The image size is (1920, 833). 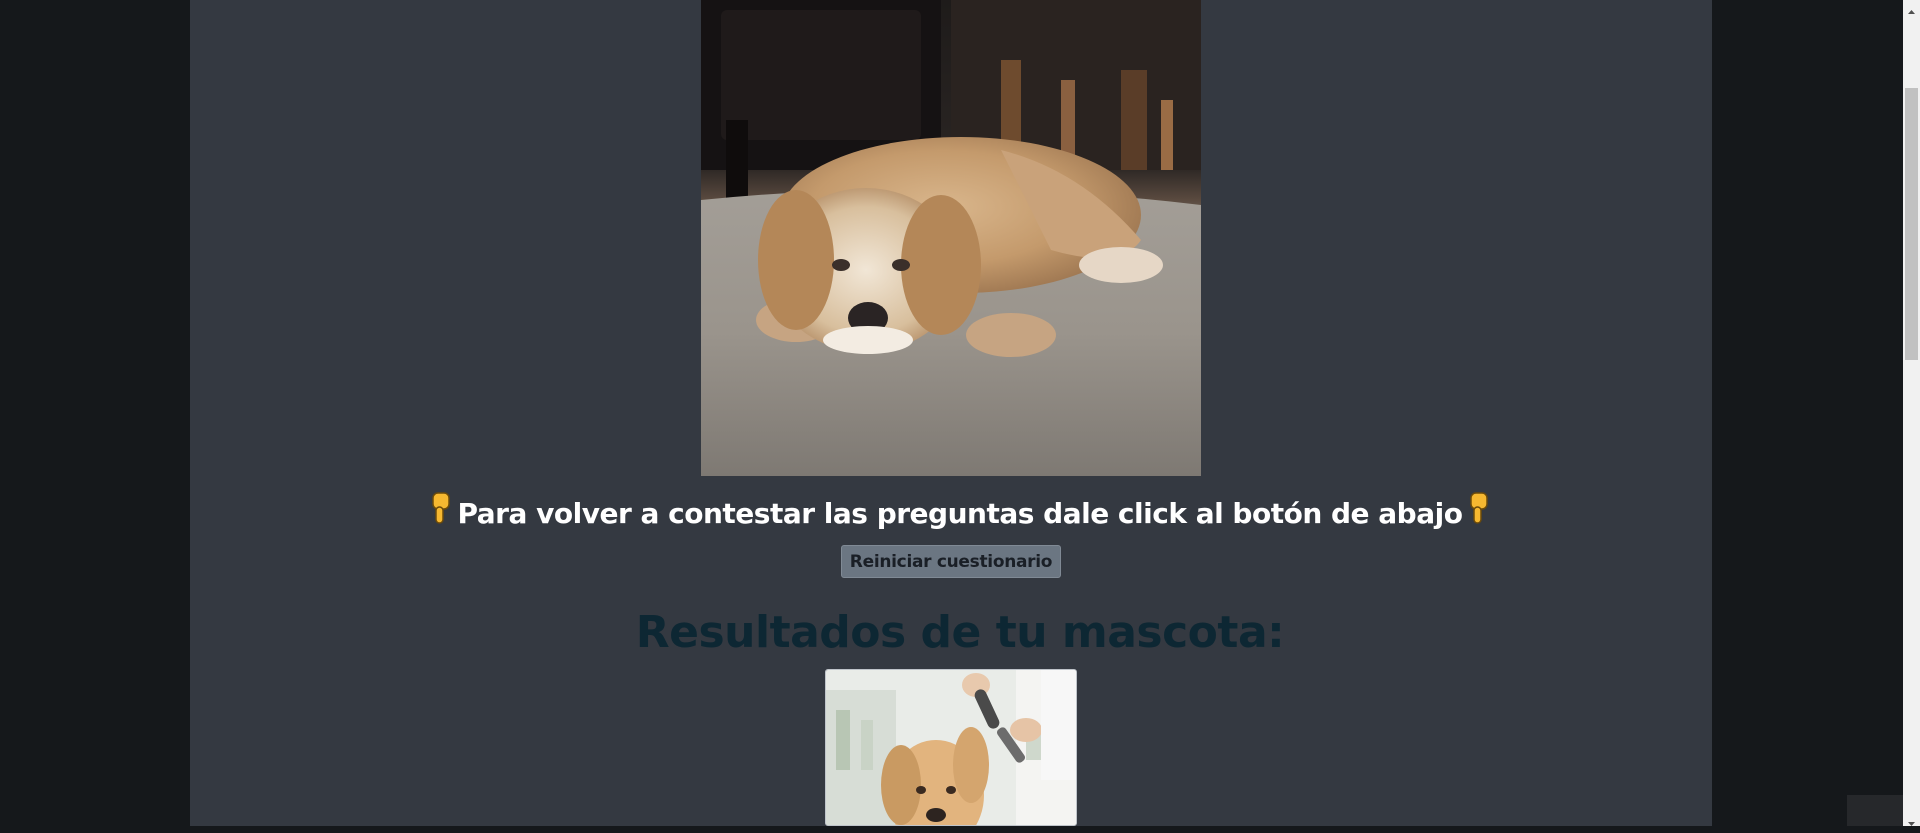 I want to click on scroll-down-arrow-icon, so click(x=1911, y=820).